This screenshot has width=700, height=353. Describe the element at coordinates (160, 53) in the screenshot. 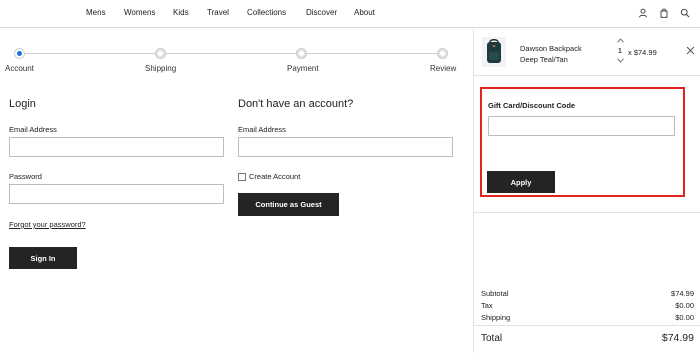

I see `step-dot-shipping` at that location.